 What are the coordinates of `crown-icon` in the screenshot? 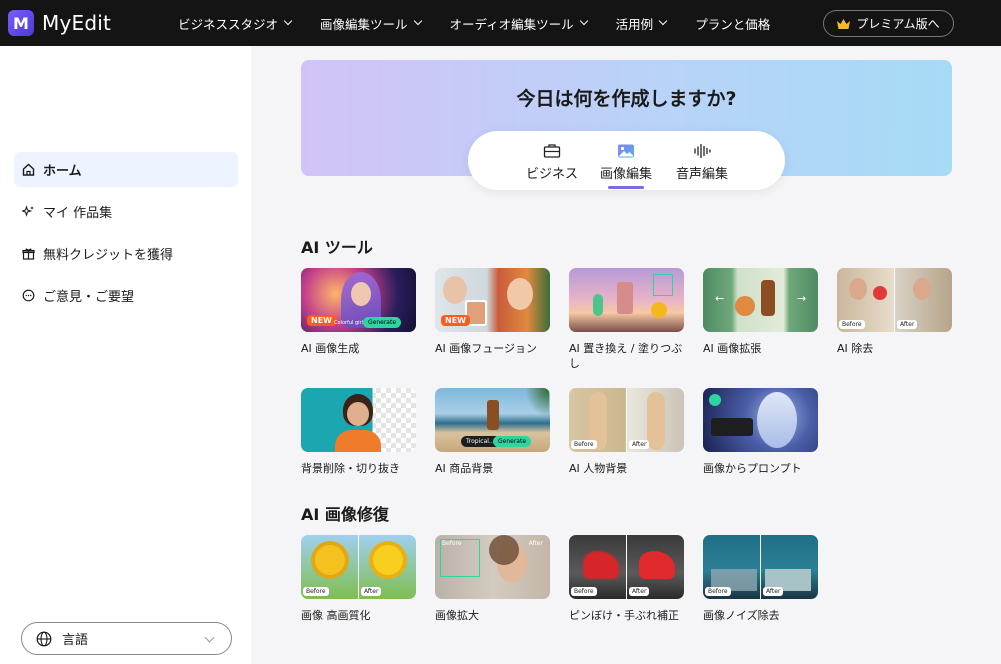 It's located at (844, 23).